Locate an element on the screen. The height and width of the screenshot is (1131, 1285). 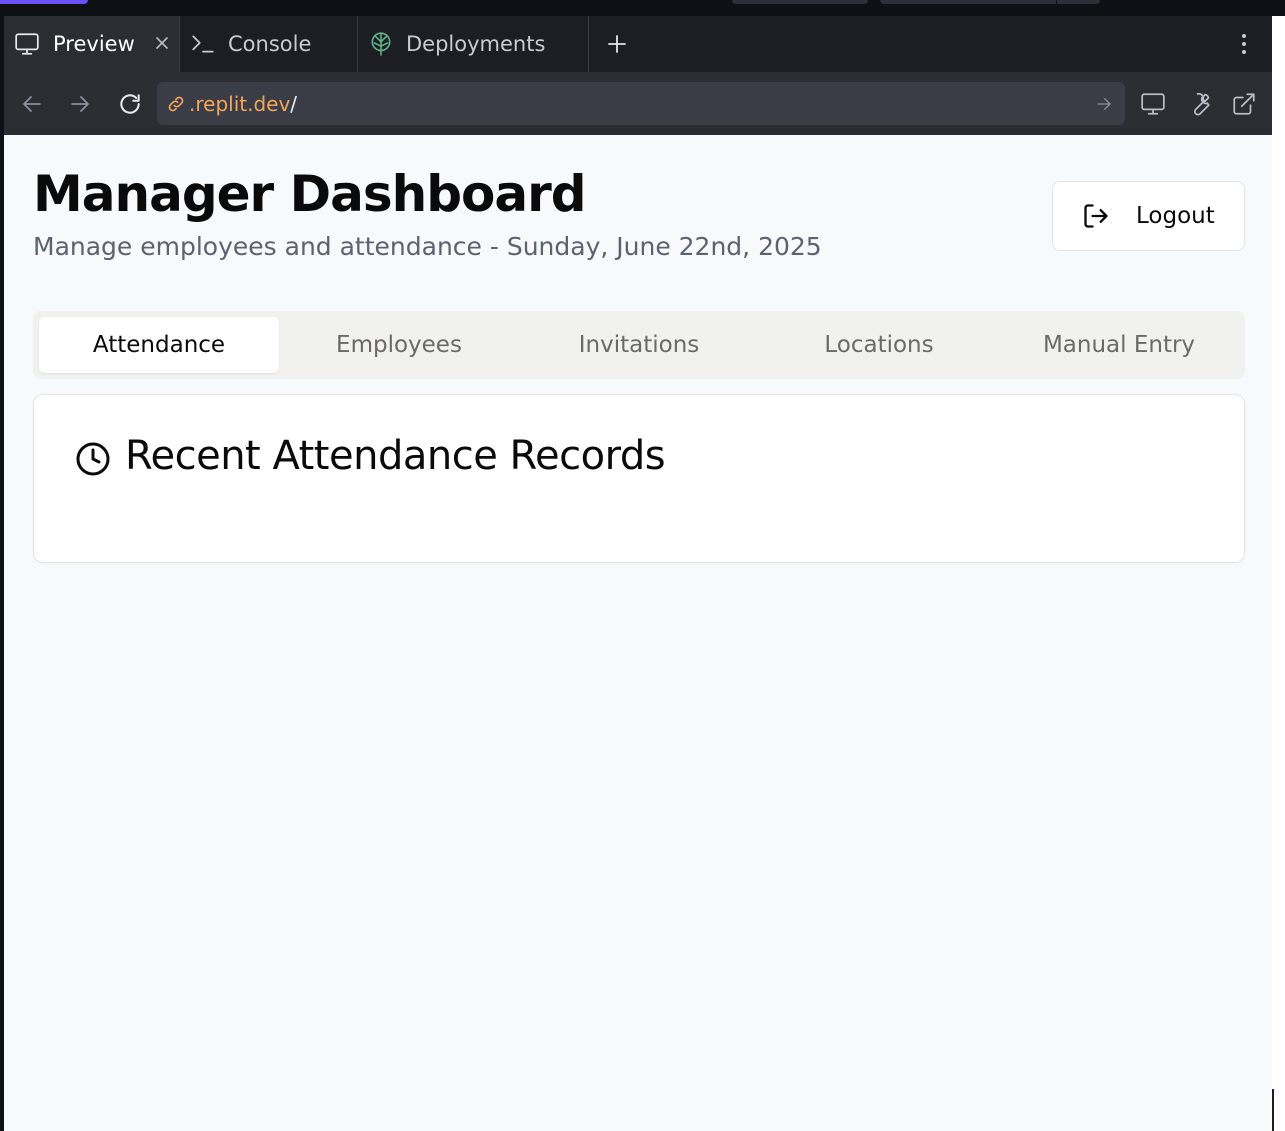
logout-label: Logout is located at coordinates (1175, 216).